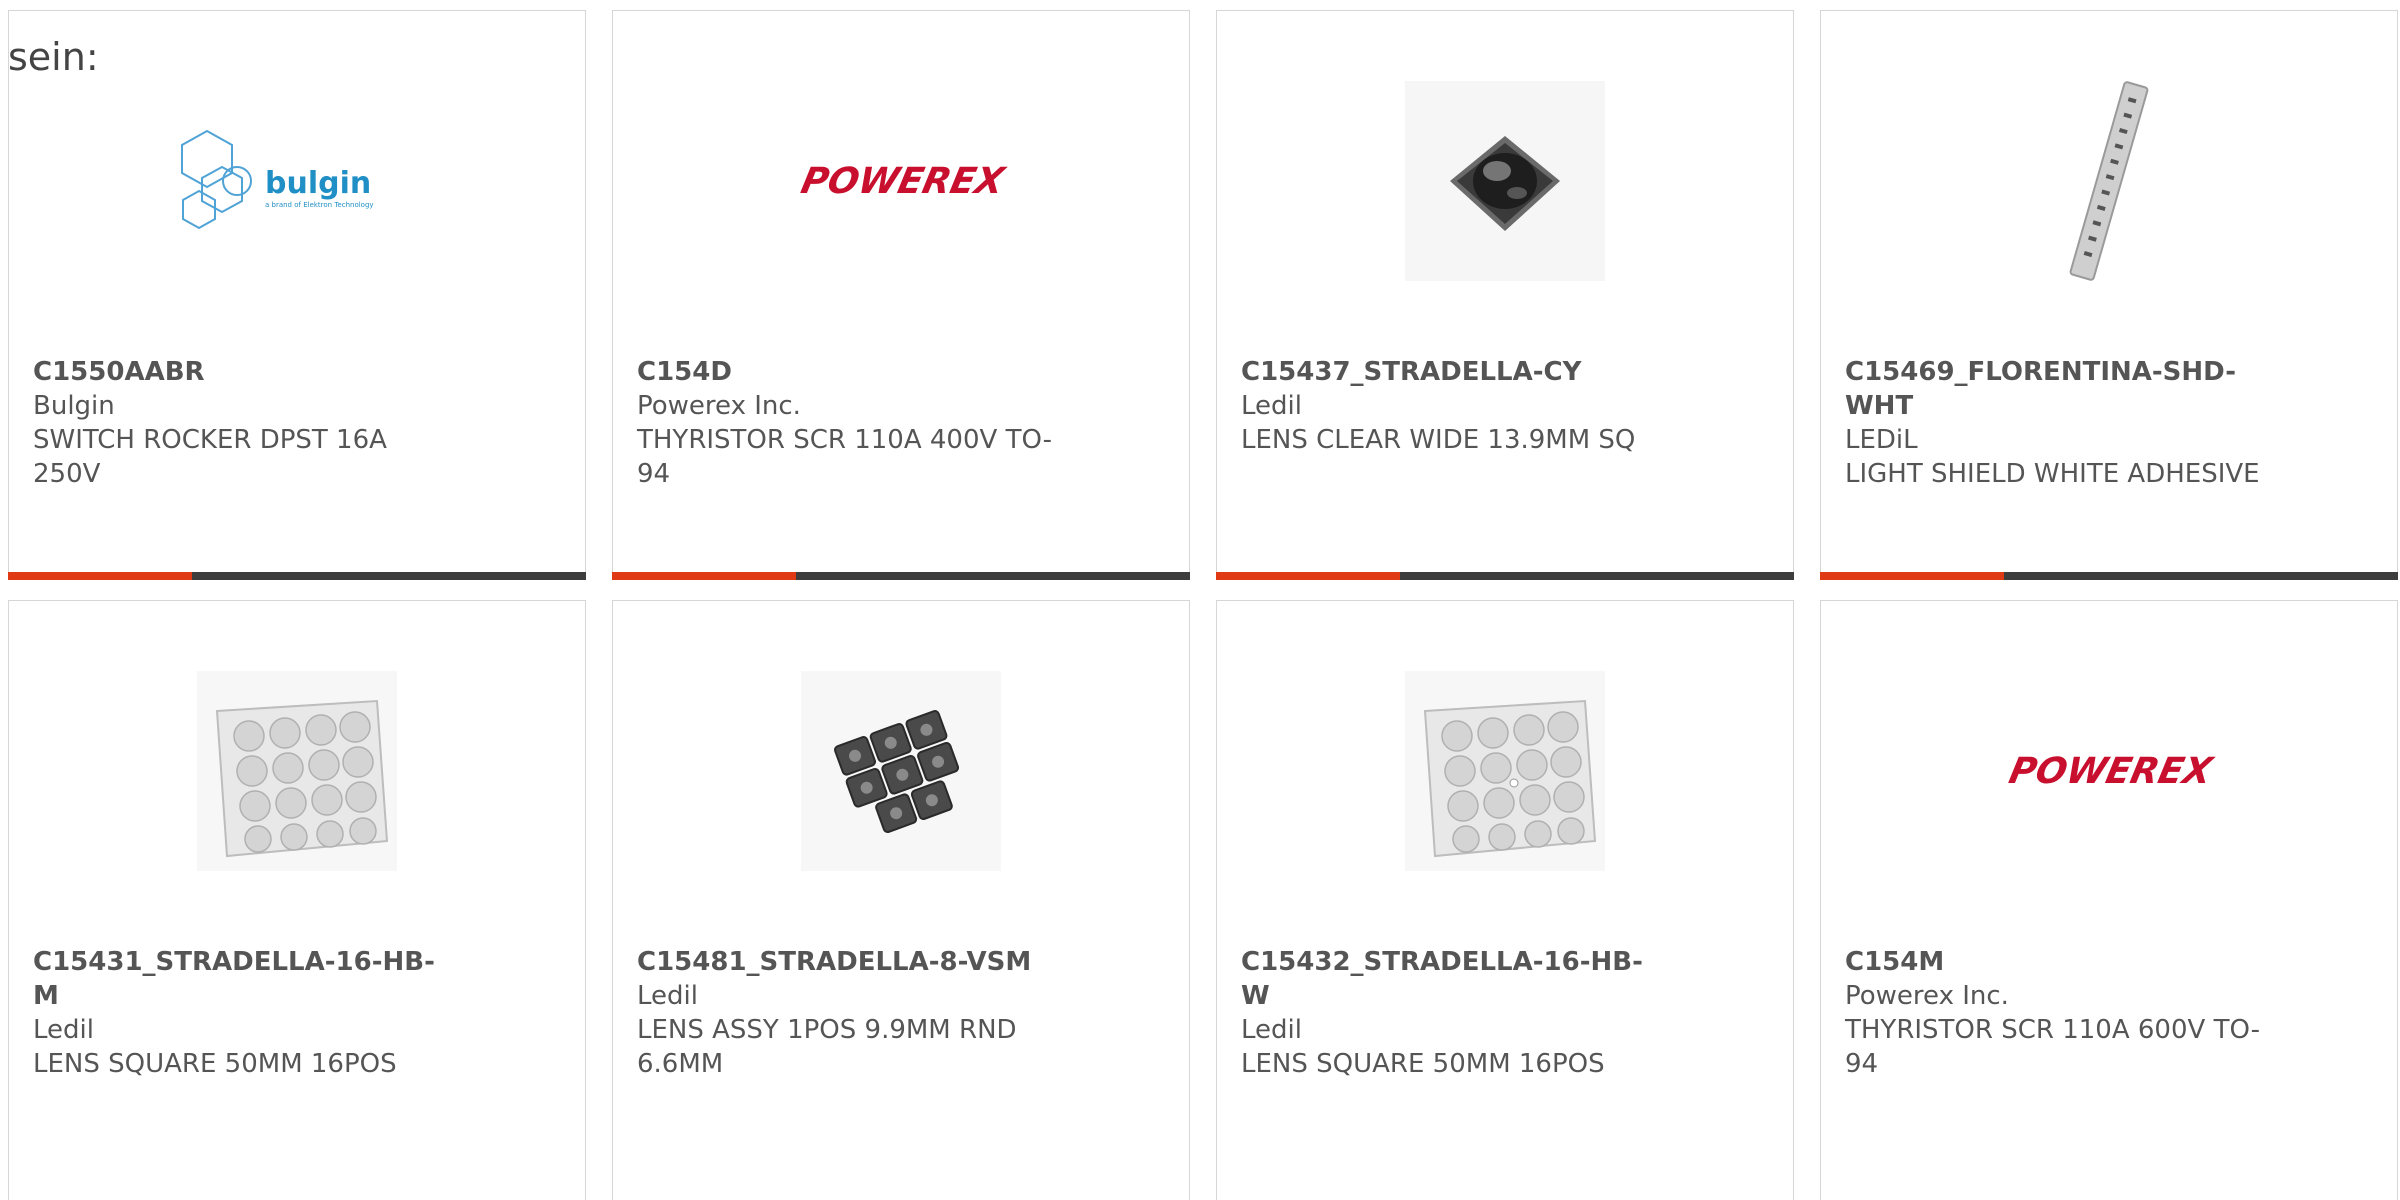 The width and height of the screenshot is (2400, 1200). I want to click on lens-assy-photo, so click(901, 771).